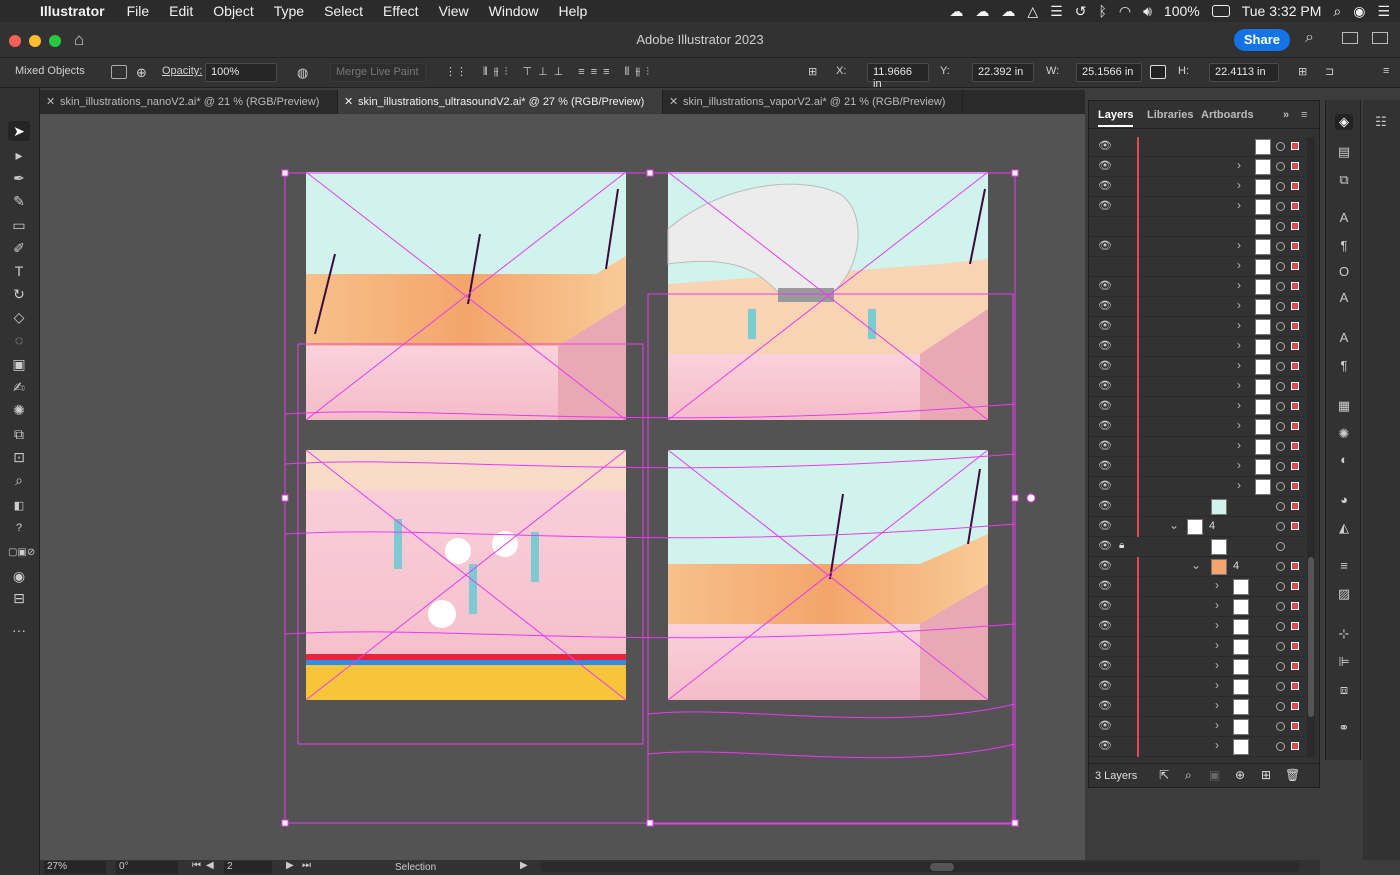  What do you see at coordinates (898, 76) in the screenshot?
I see `x-field: 11.9666 in` at bounding box center [898, 76].